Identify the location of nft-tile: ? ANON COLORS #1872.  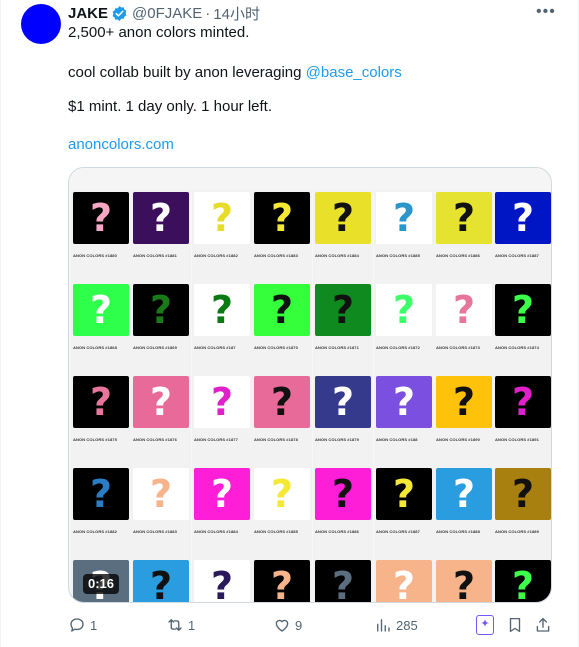
(404, 328).